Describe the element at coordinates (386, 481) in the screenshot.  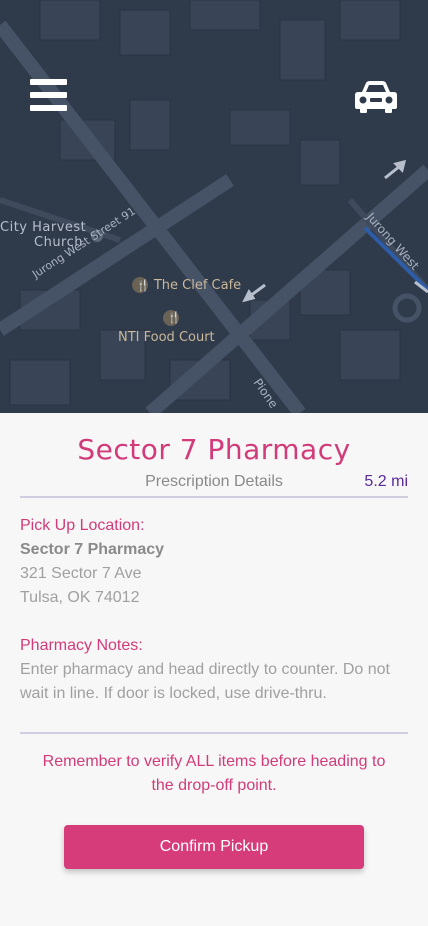
I see `distance-value: 5.2 mi` at that location.